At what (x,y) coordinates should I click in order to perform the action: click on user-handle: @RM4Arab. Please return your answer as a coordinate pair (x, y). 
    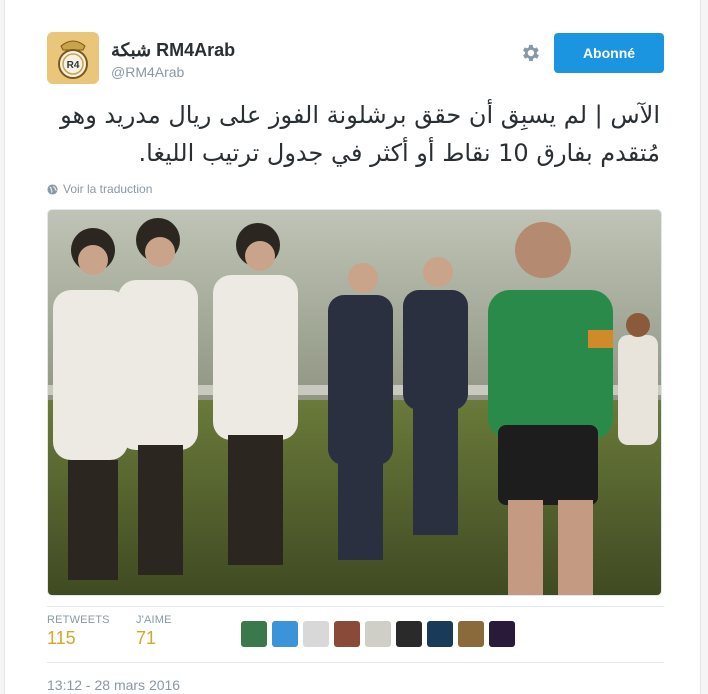
    Looking at the image, I should click on (147, 72).